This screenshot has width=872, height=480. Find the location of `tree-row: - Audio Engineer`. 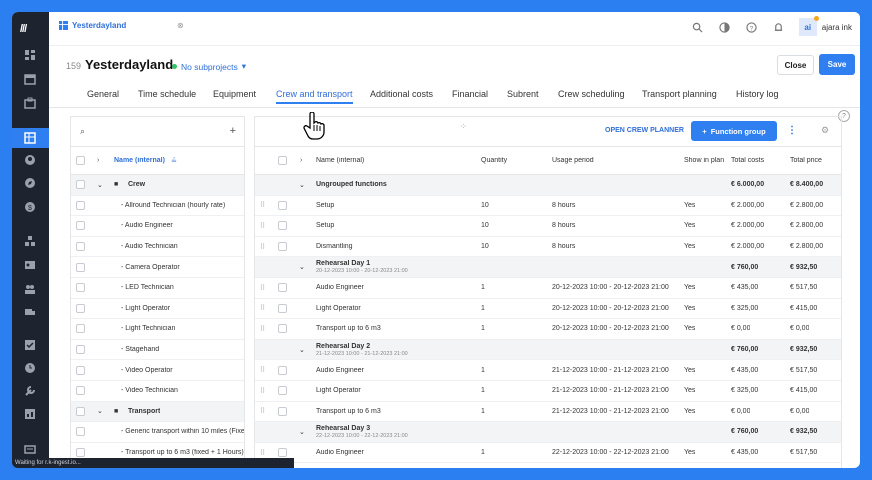

tree-row: - Audio Engineer is located at coordinates (157, 226).